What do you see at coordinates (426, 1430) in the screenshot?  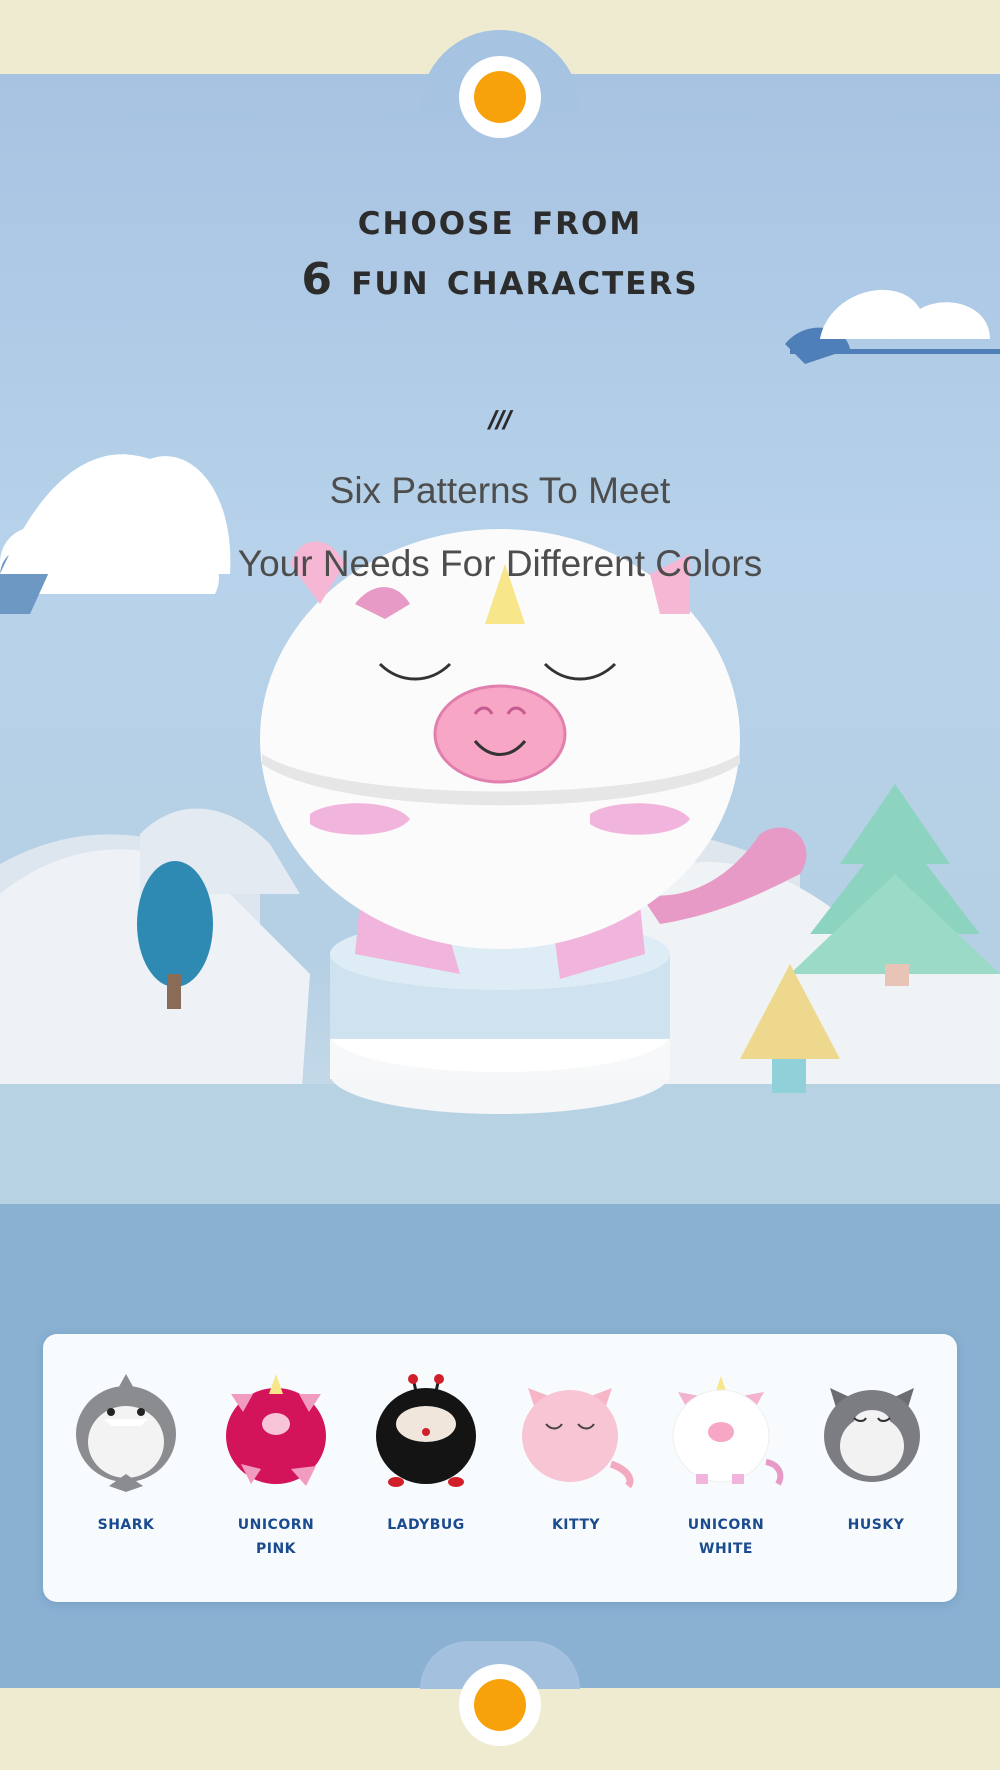 I see `ladybug-plush-icon` at bounding box center [426, 1430].